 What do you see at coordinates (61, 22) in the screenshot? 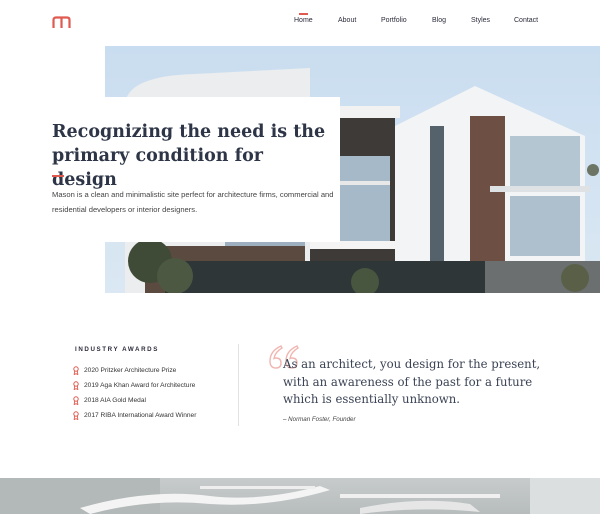
I see `mason-logo-icon` at bounding box center [61, 22].